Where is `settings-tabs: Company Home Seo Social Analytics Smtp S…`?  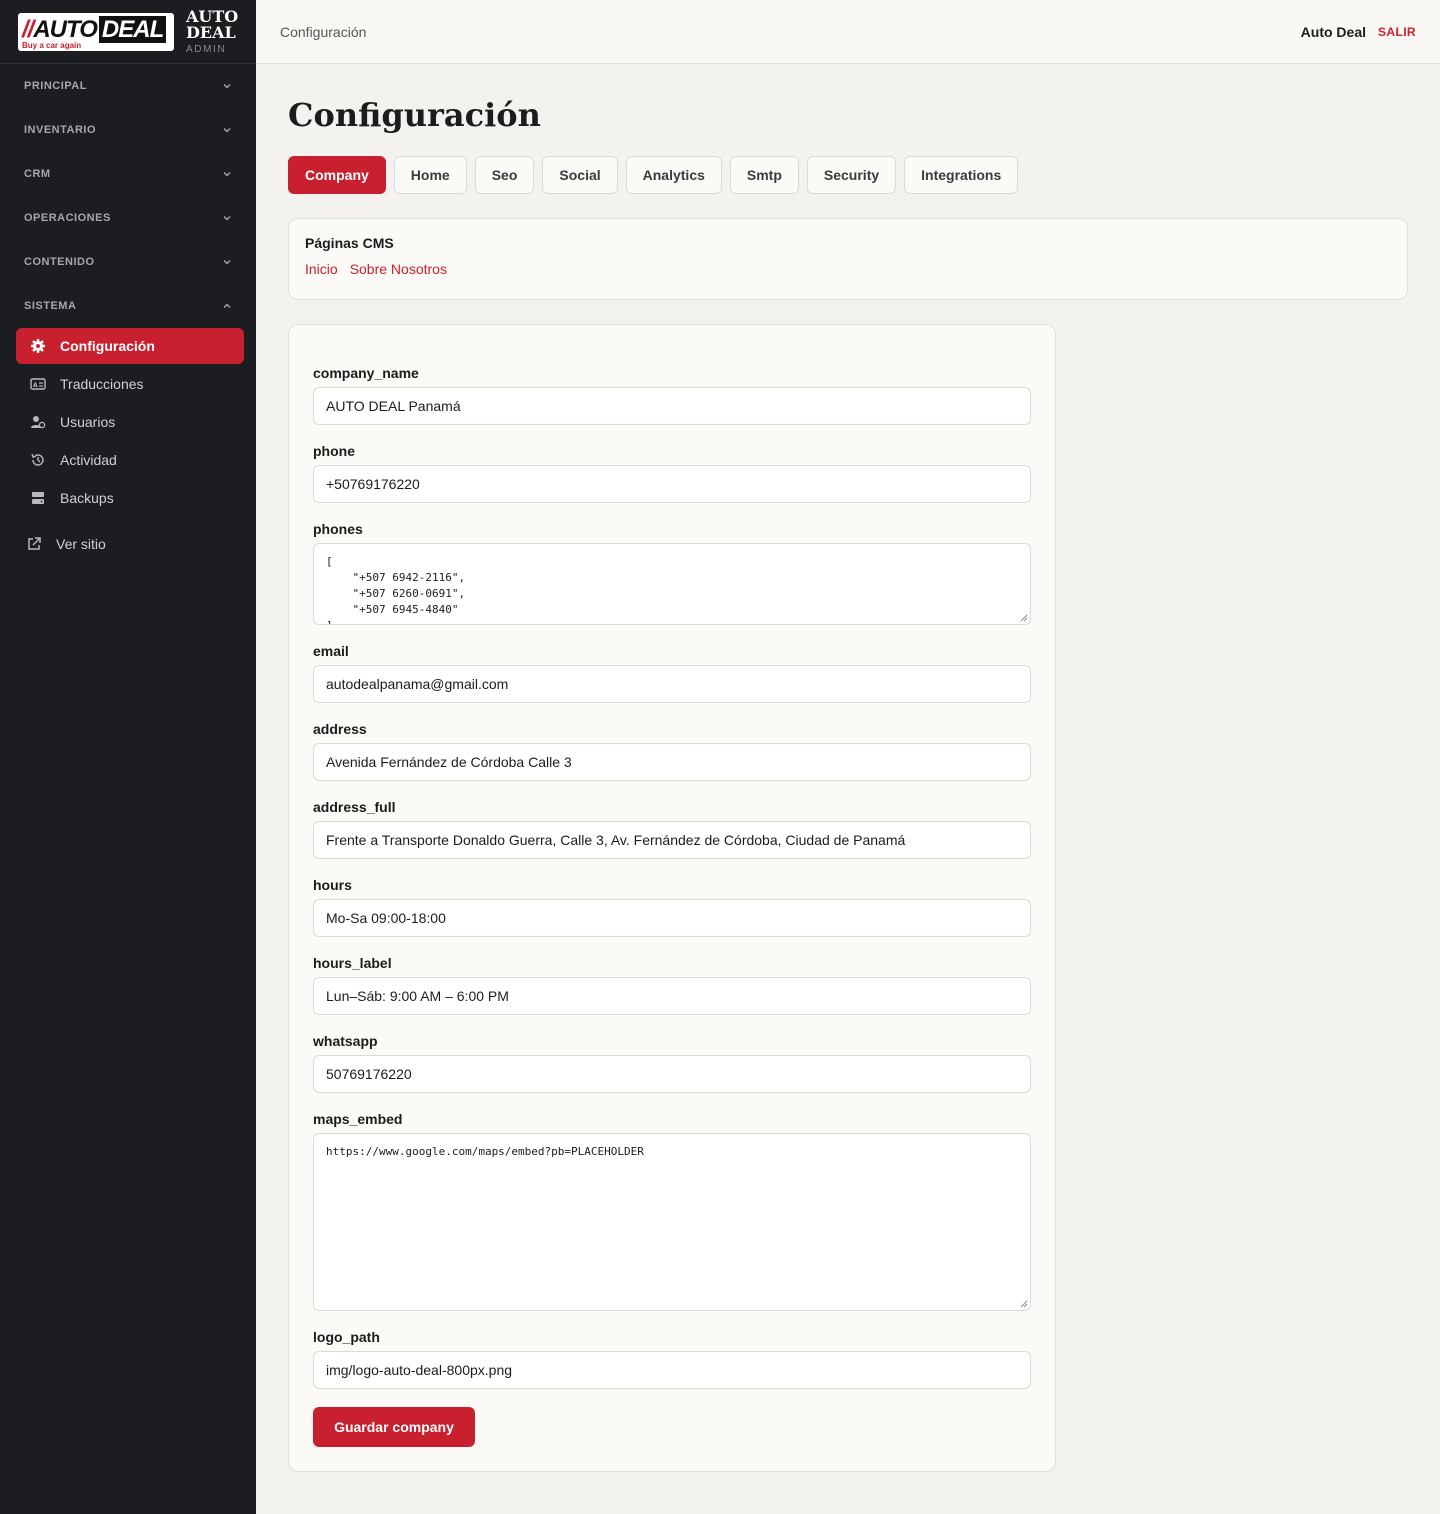
settings-tabs: Company Home Seo Social Analytics Smtp S… is located at coordinates (848, 175).